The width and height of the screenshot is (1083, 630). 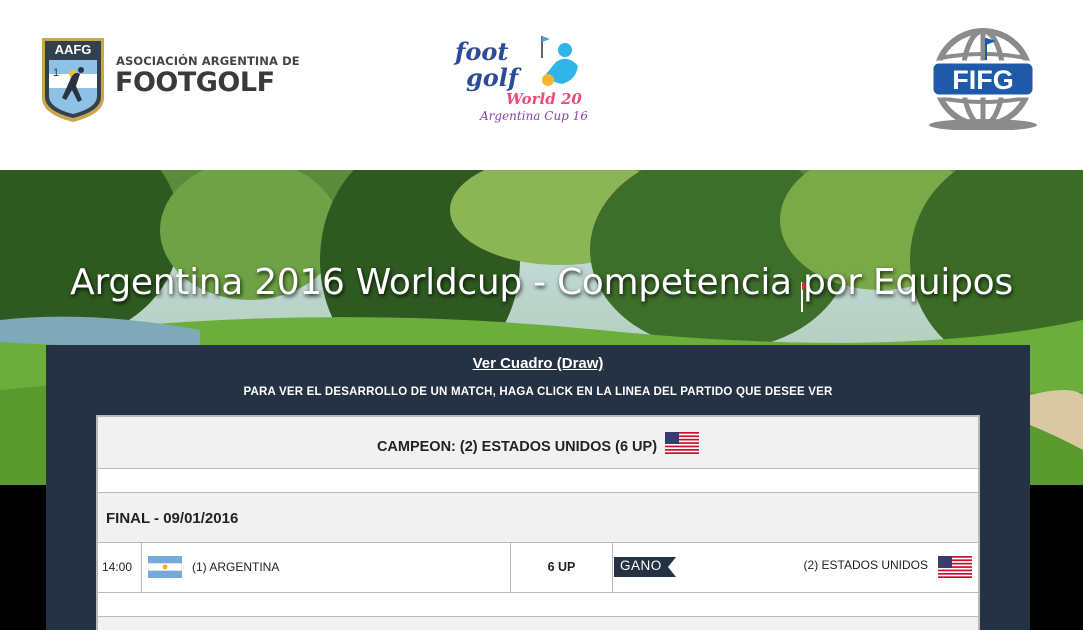 I want to click on svg-text: golf, so click(x=494, y=77).